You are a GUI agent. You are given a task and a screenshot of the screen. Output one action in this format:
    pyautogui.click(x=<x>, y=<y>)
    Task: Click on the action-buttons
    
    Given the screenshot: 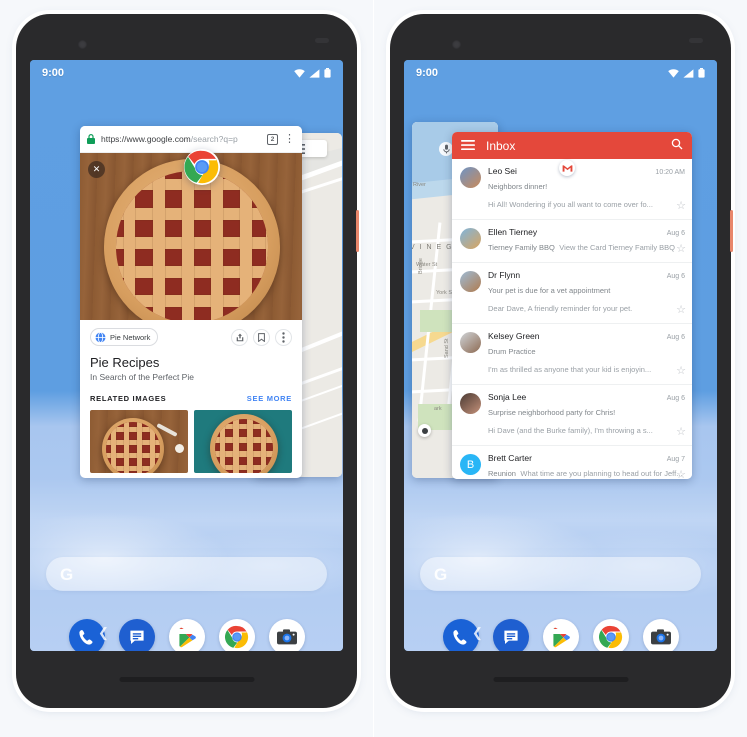 What is the action you would take?
    pyautogui.click(x=261, y=337)
    